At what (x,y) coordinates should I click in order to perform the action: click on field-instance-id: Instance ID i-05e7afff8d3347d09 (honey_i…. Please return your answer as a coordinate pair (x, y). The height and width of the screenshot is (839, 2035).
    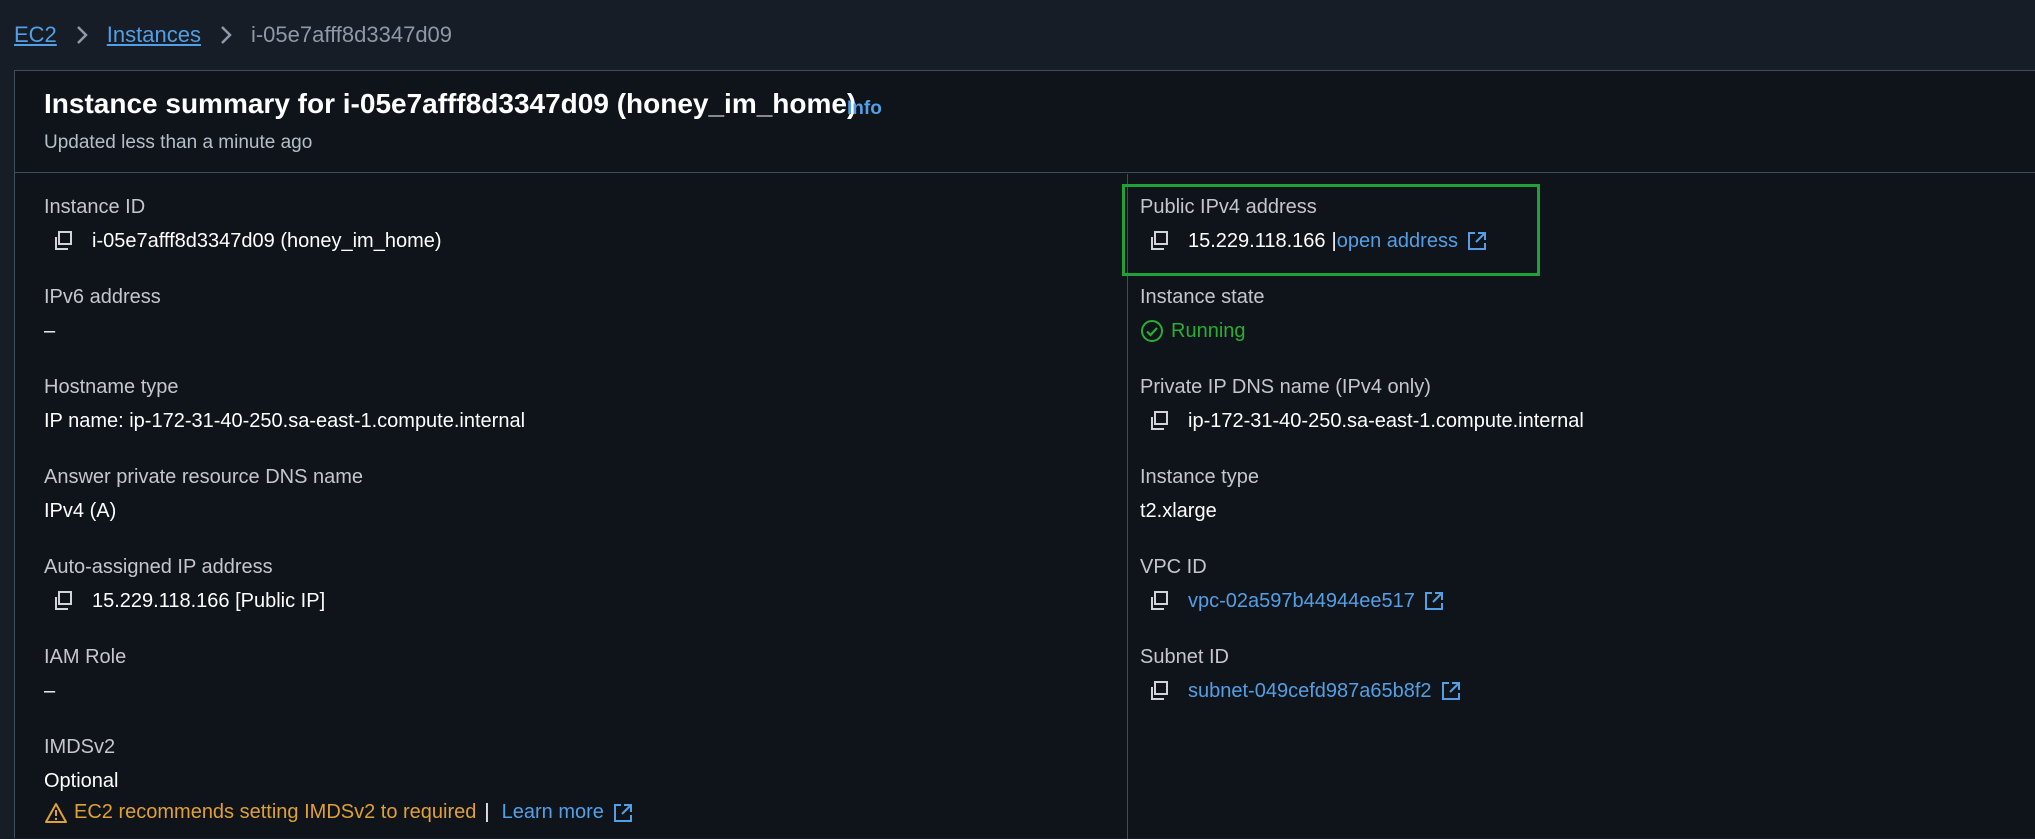
    Looking at the image, I should click on (243, 225).